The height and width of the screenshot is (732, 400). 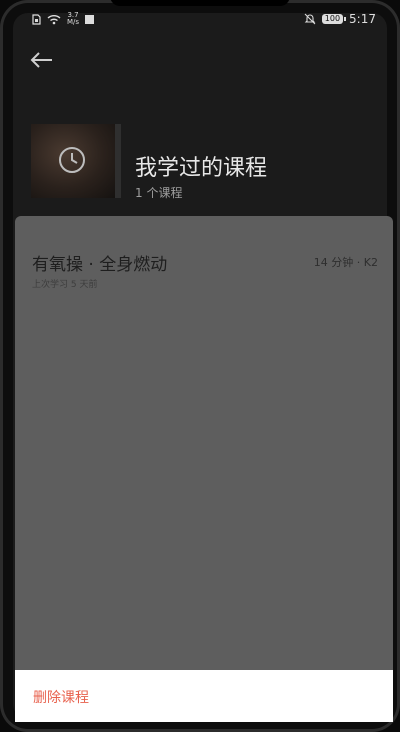 What do you see at coordinates (201, 168) in the screenshot?
I see `page-title: 我学过的课程` at bounding box center [201, 168].